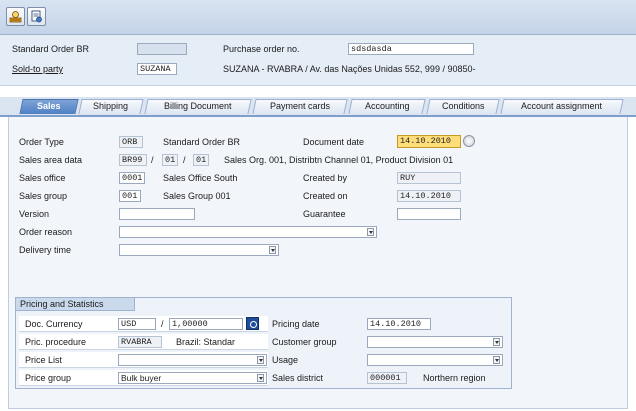 Image resolution: width=636 pixels, height=411 pixels. What do you see at coordinates (45, 250) in the screenshot?
I see `delivery-time-label: Delivery time` at bounding box center [45, 250].